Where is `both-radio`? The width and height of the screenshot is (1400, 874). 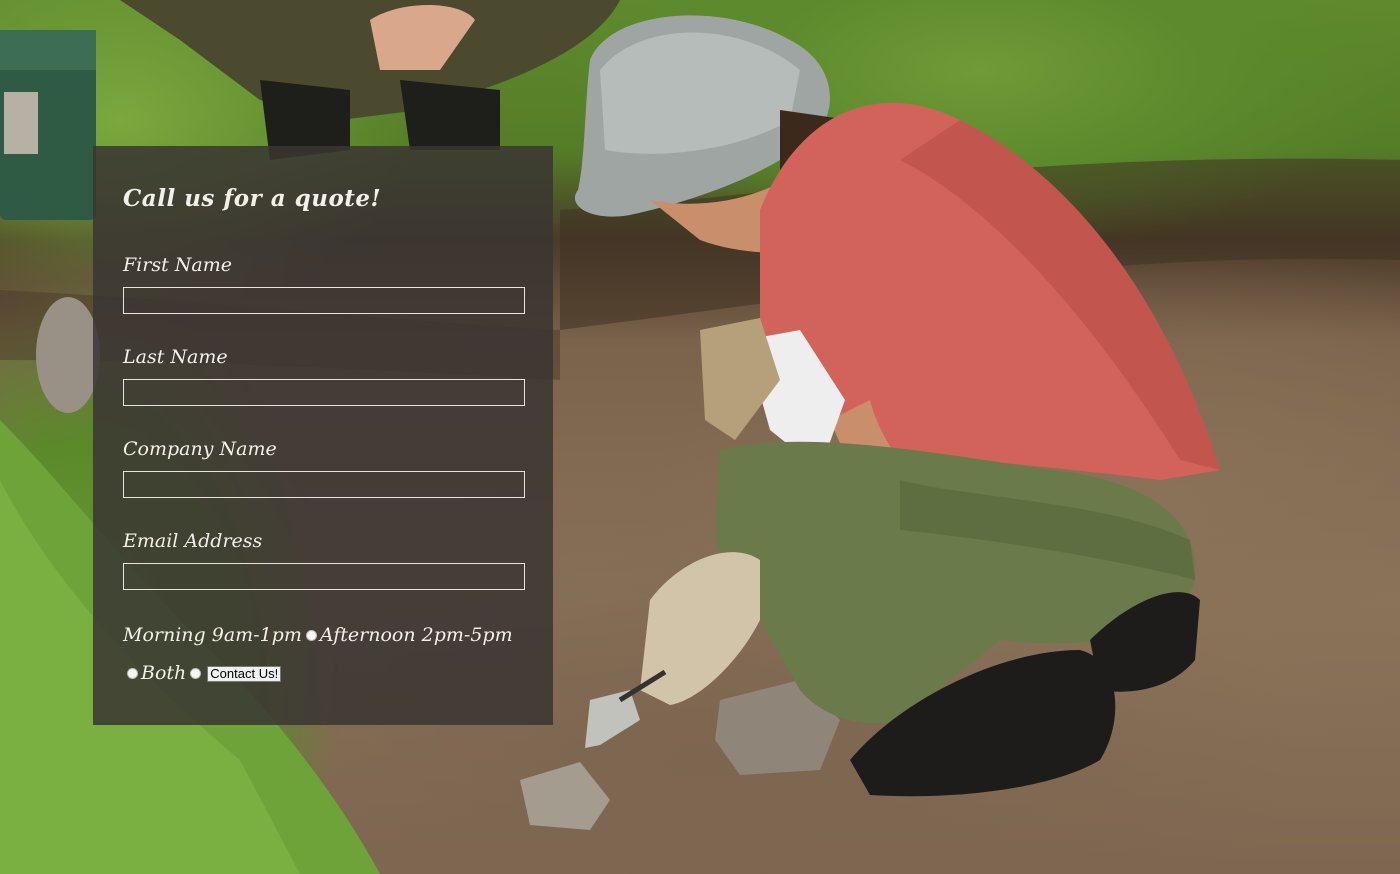 both-radio is located at coordinates (196, 673).